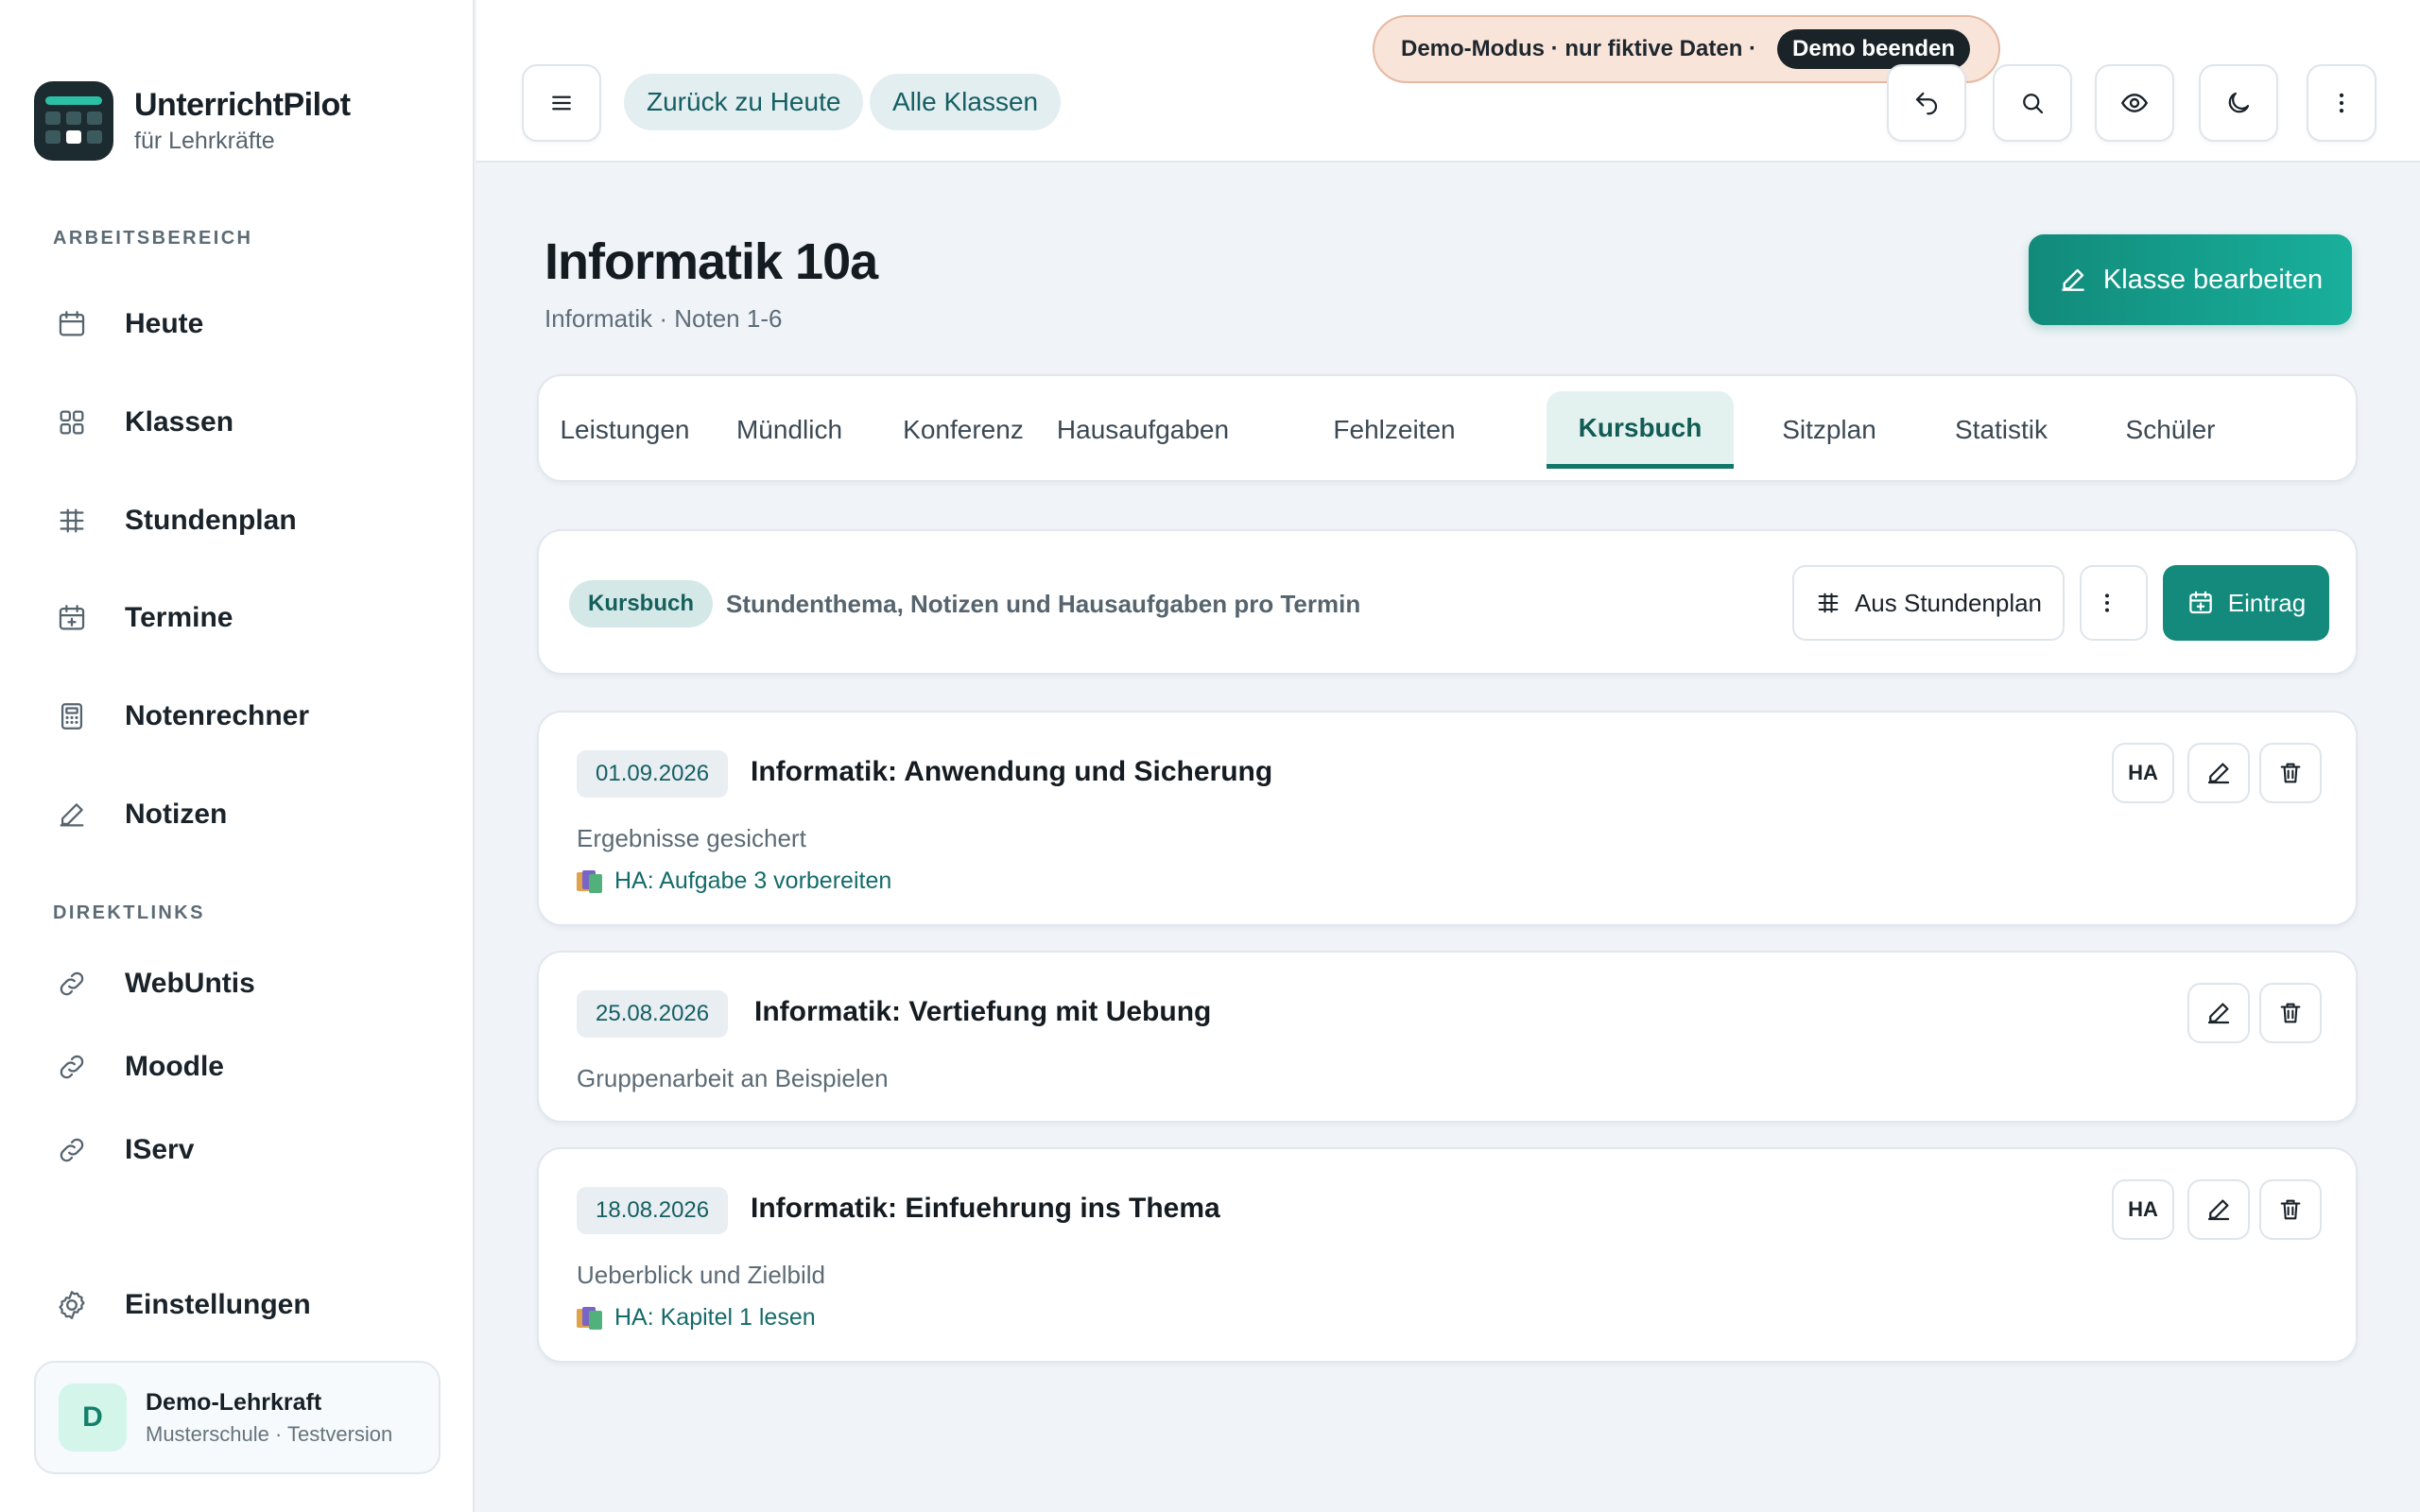  I want to click on books-icon, so click(590, 1318).